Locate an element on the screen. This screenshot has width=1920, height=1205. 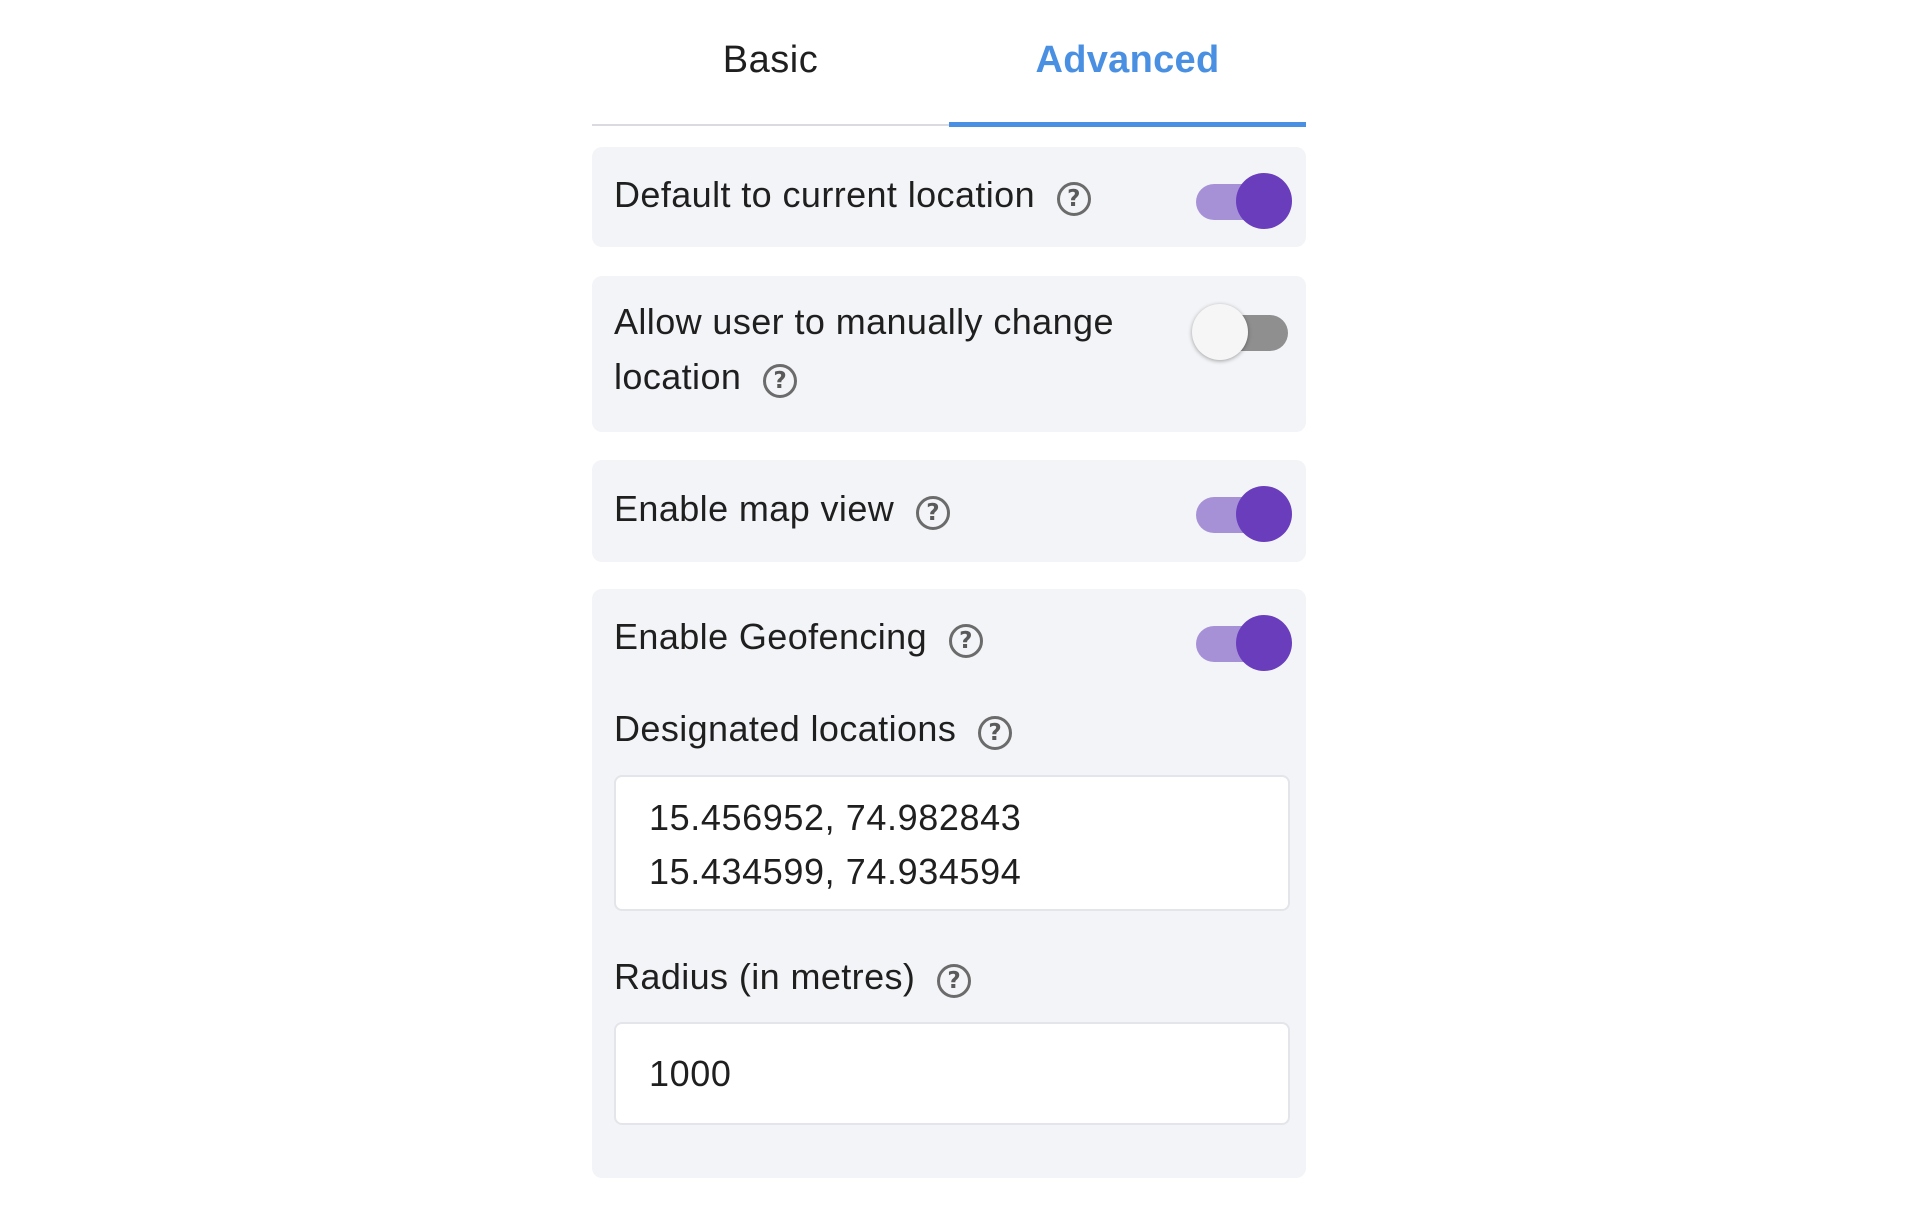
setting-row-geofencing: Enable Geofencing? is located at coordinates (799, 637).